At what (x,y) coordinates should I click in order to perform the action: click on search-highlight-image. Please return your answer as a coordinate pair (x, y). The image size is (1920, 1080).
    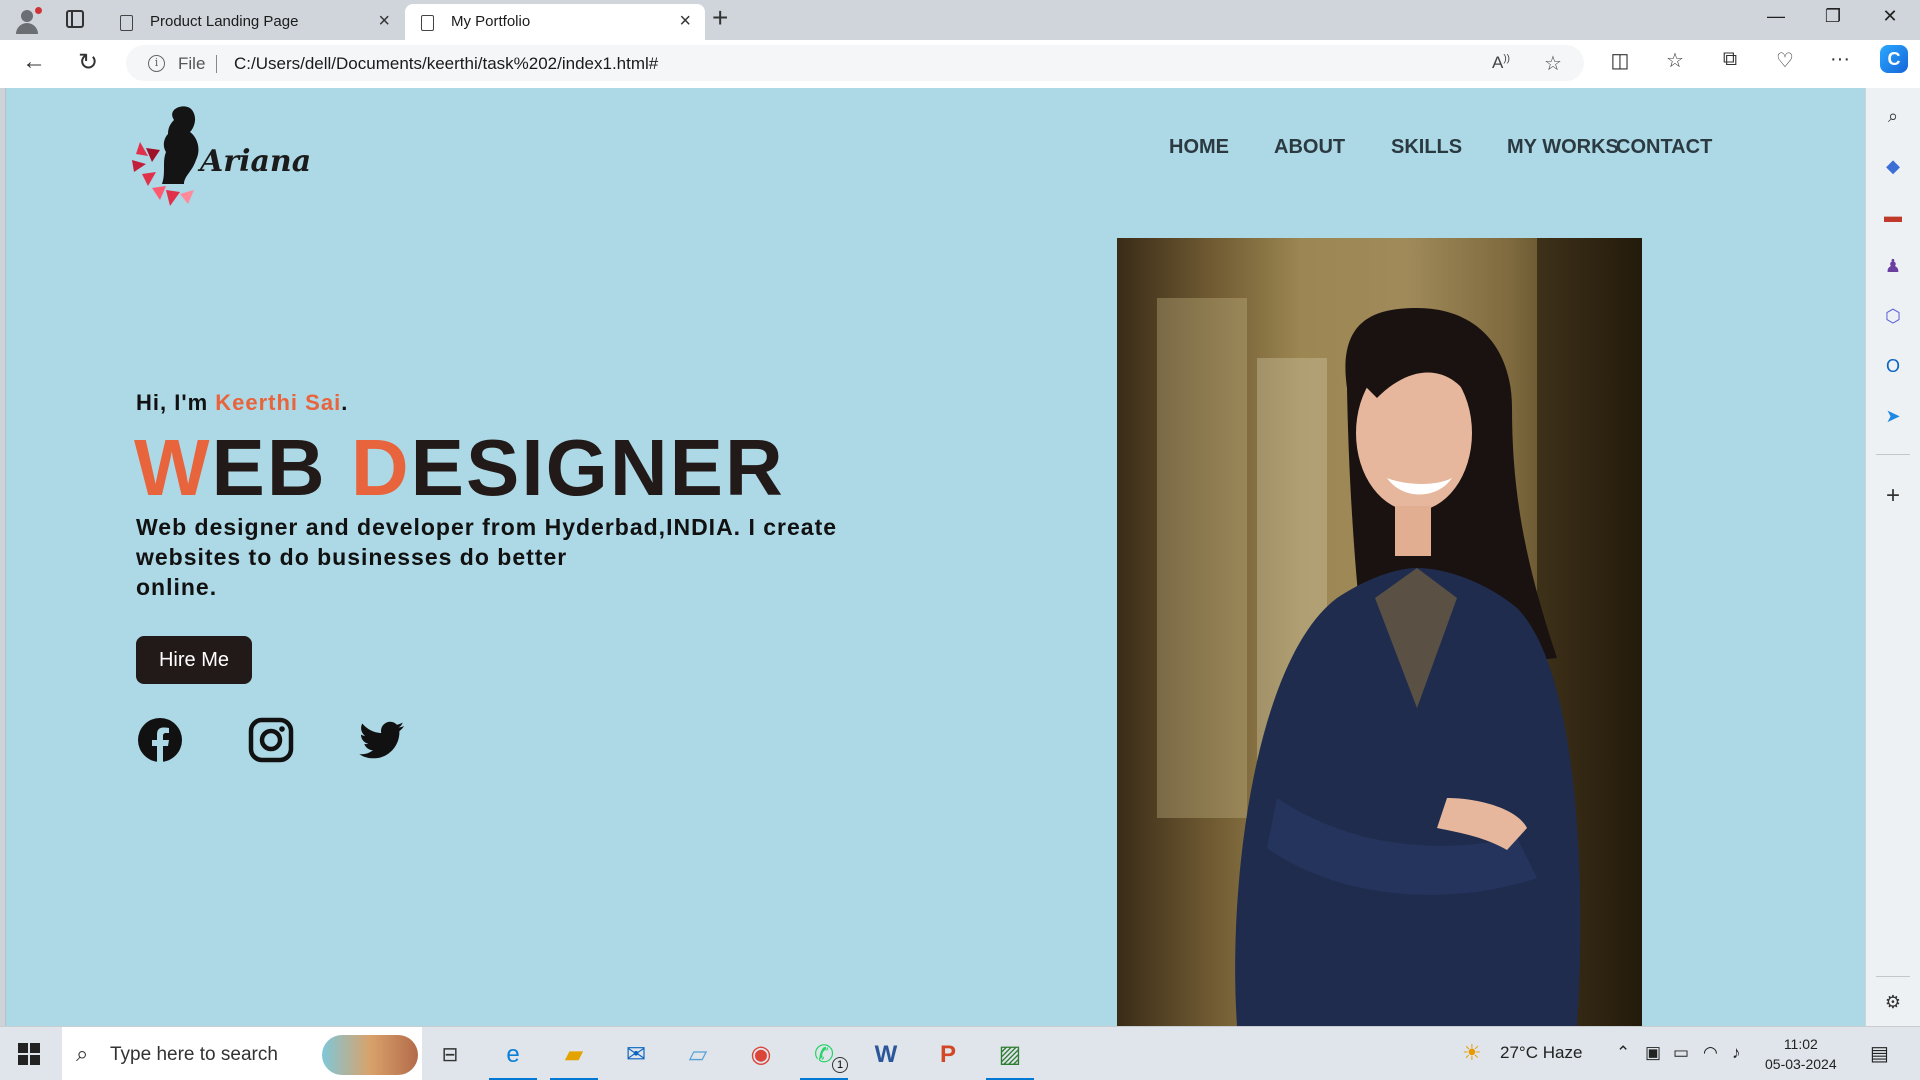
    Looking at the image, I should click on (370, 1055).